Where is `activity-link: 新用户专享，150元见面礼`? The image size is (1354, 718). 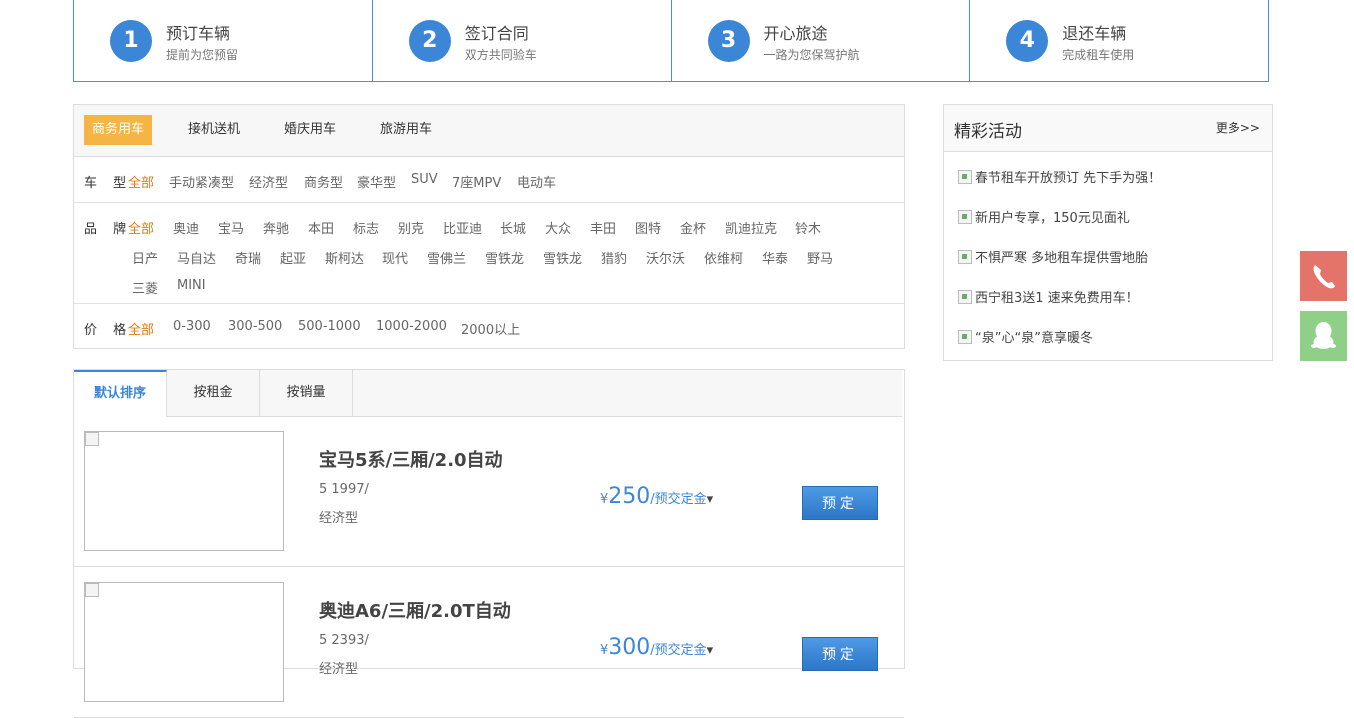 activity-link: 新用户专享，150元见面礼 is located at coordinates (1044, 216).